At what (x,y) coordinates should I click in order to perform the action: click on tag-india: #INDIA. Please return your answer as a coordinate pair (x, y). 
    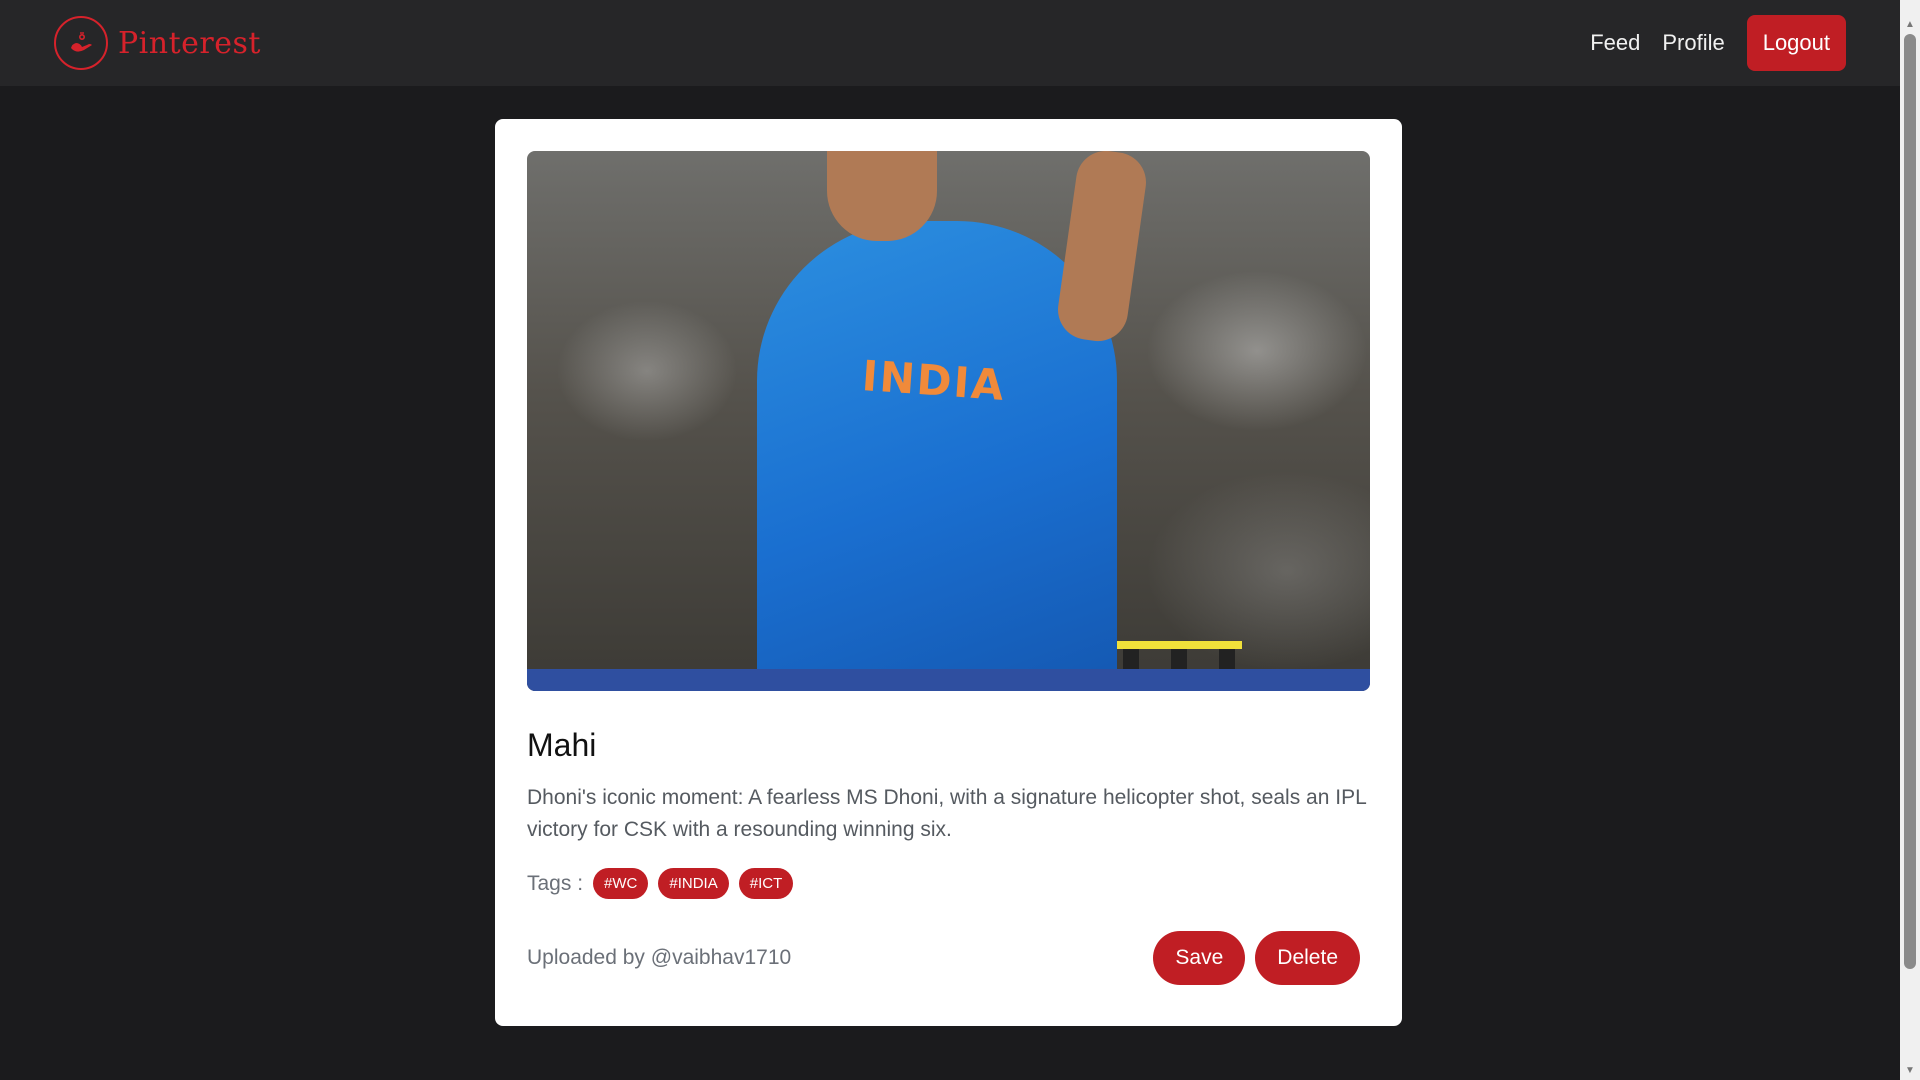
    Looking at the image, I should click on (693, 883).